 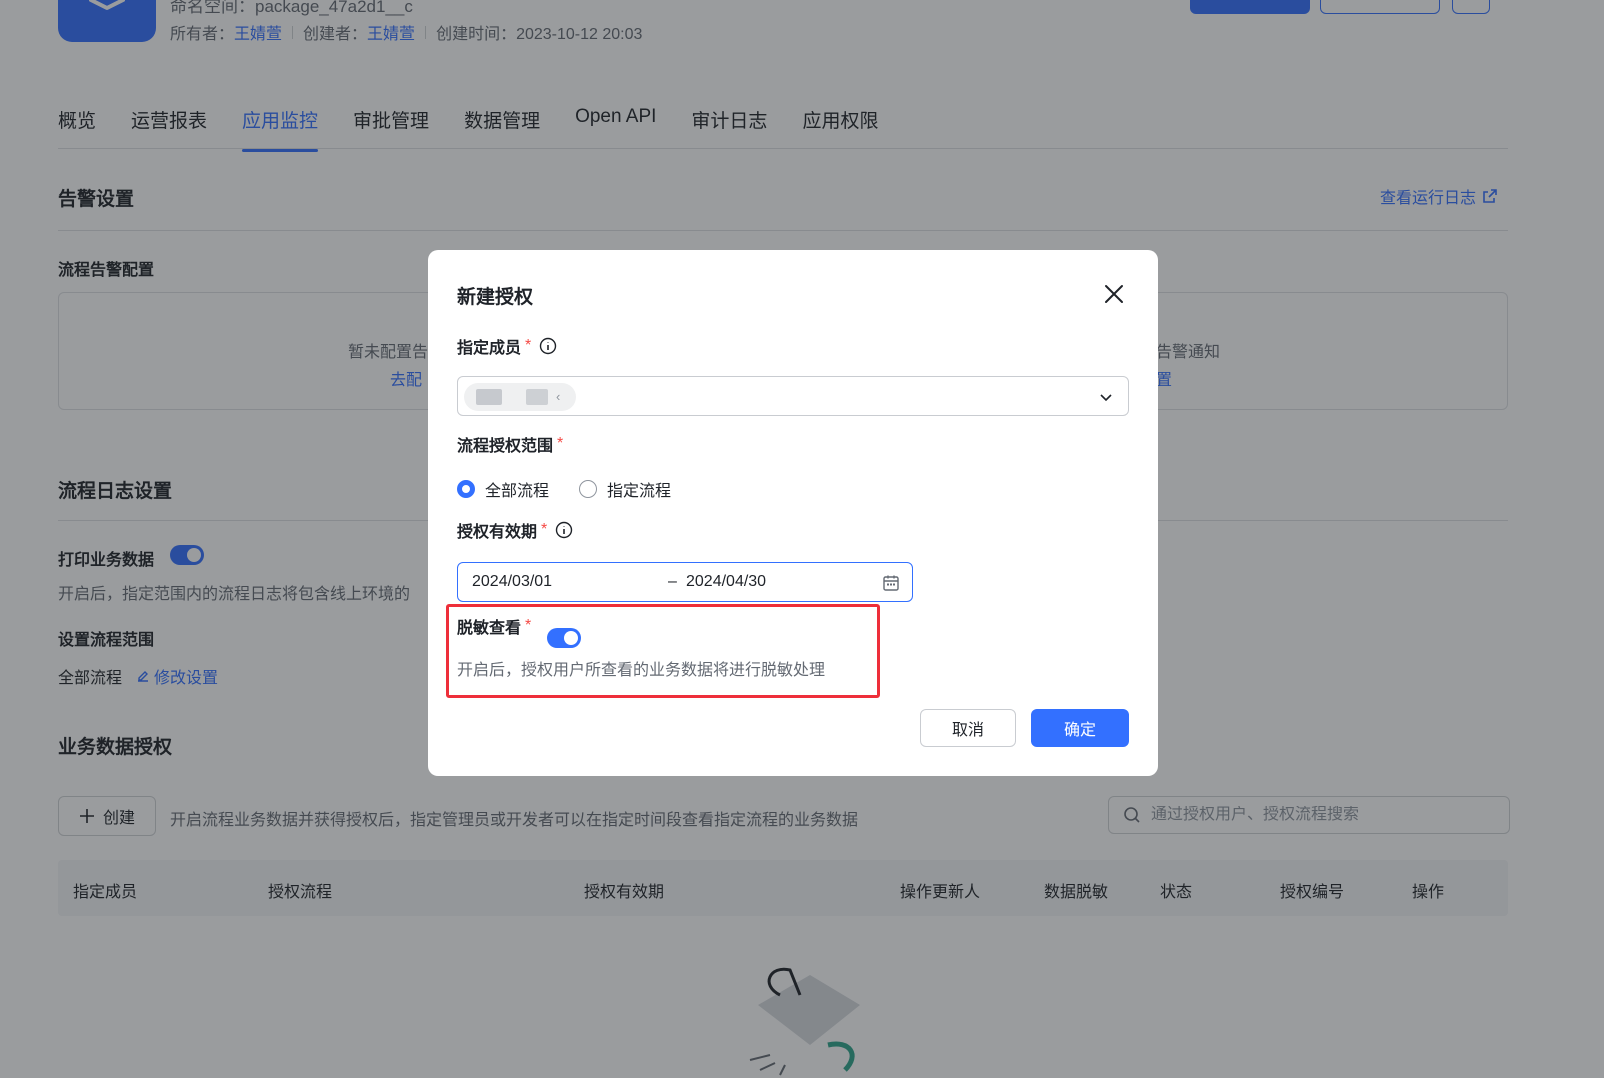 I want to click on date-range-picker: 2024/03/01 – 2024/04/30, so click(x=685, y=582).